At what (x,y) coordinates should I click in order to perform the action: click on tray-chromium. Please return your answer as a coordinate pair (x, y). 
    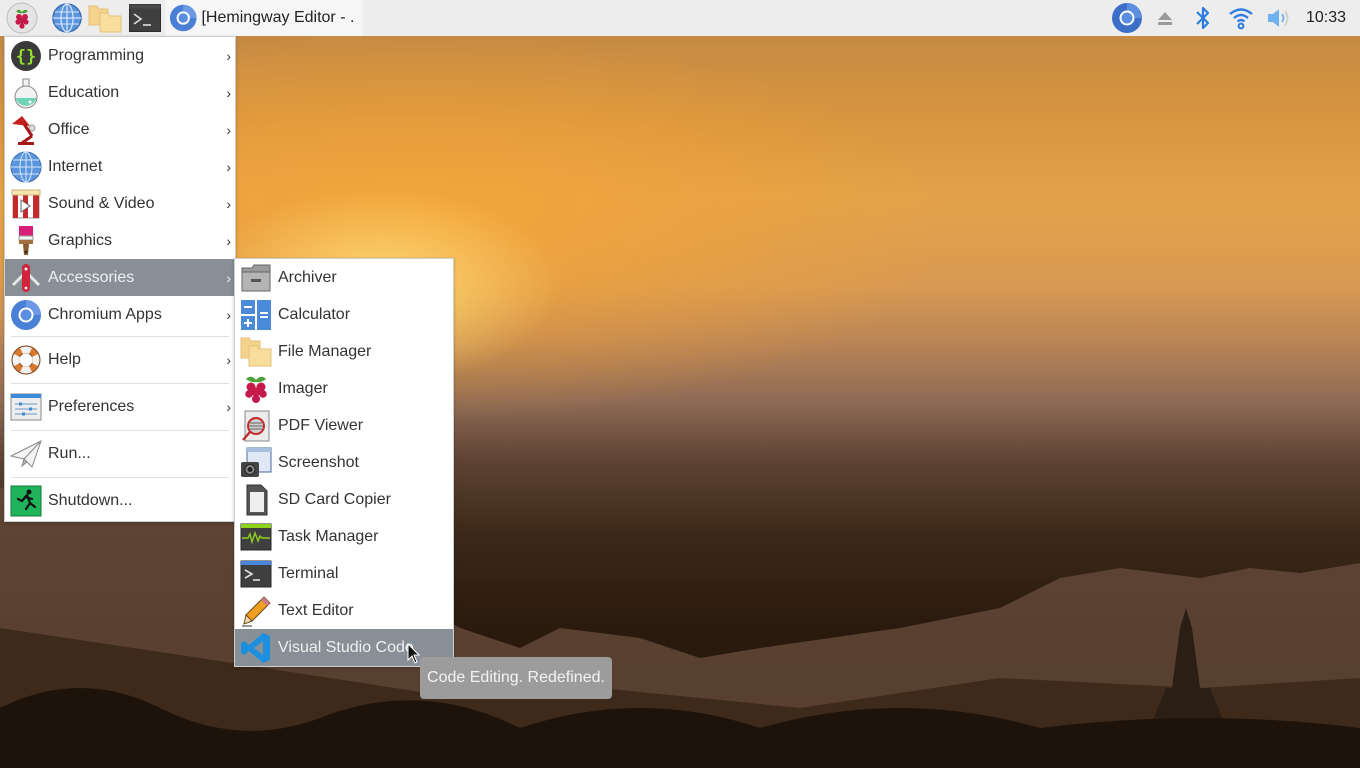
    Looking at the image, I should click on (1127, 18).